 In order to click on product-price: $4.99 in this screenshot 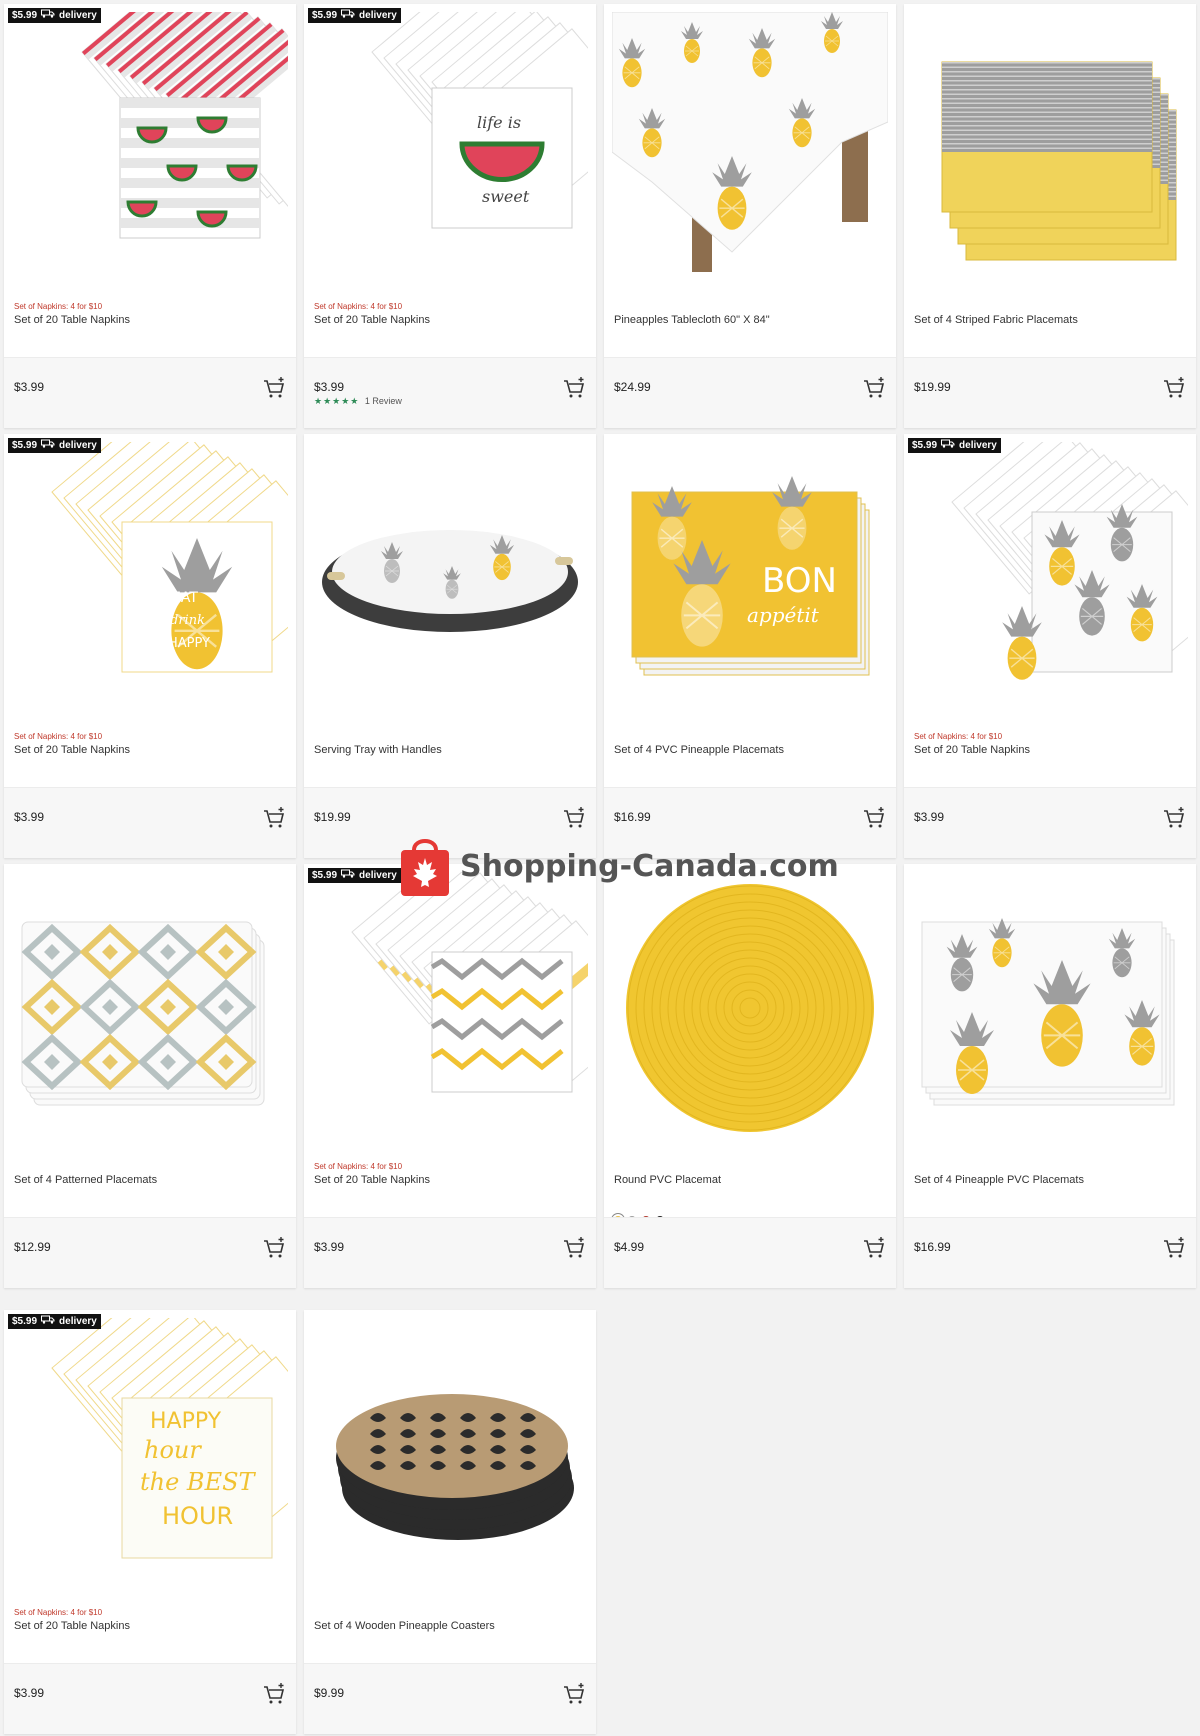, I will do `click(629, 1247)`.